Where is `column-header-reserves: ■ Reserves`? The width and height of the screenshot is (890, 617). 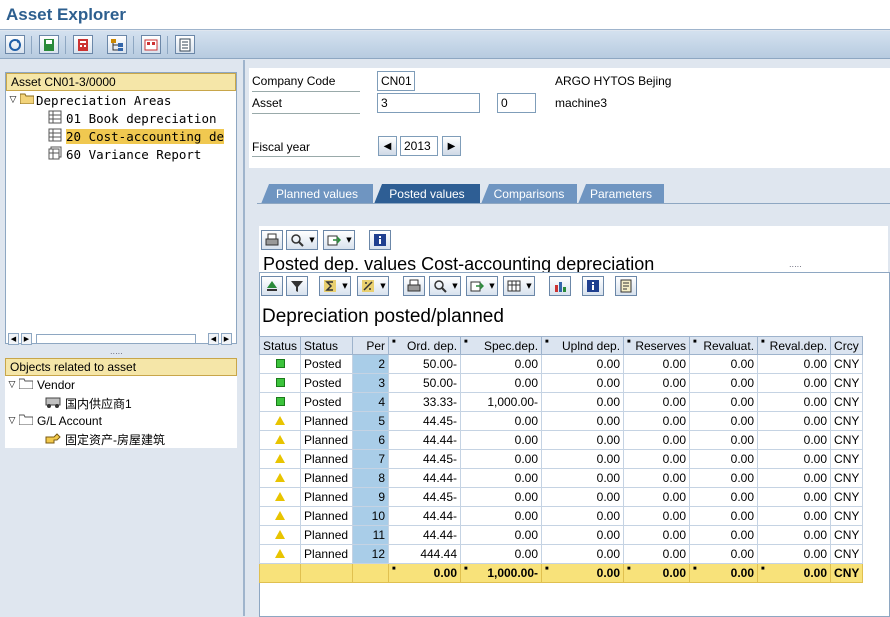
column-header-reserves: ■ Reserves is located at coordinates (657, 345).